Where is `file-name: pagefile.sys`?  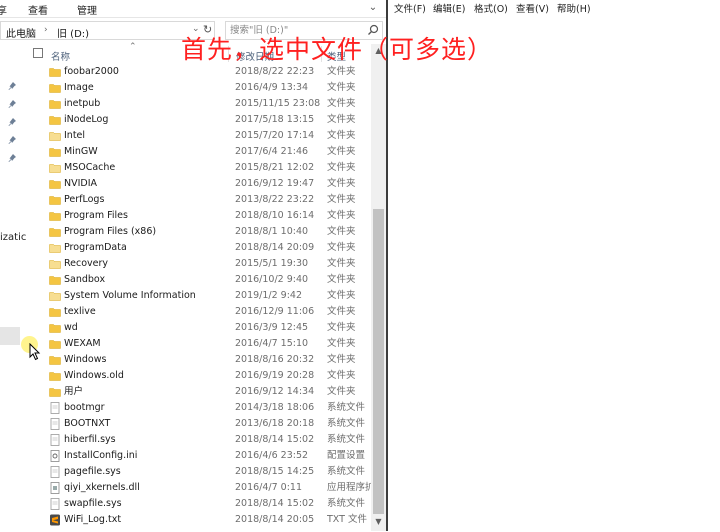
file-name: pagefile.sys is located at coordinates (92, 472).